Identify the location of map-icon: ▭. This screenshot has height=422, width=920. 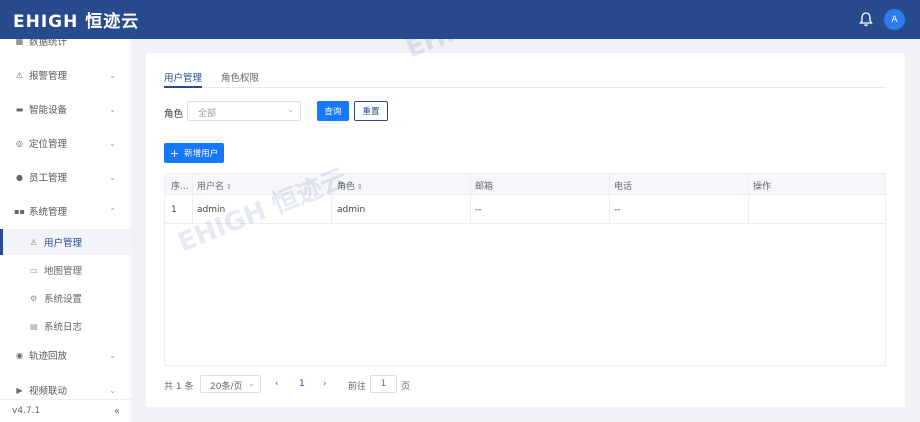
(34, 270).